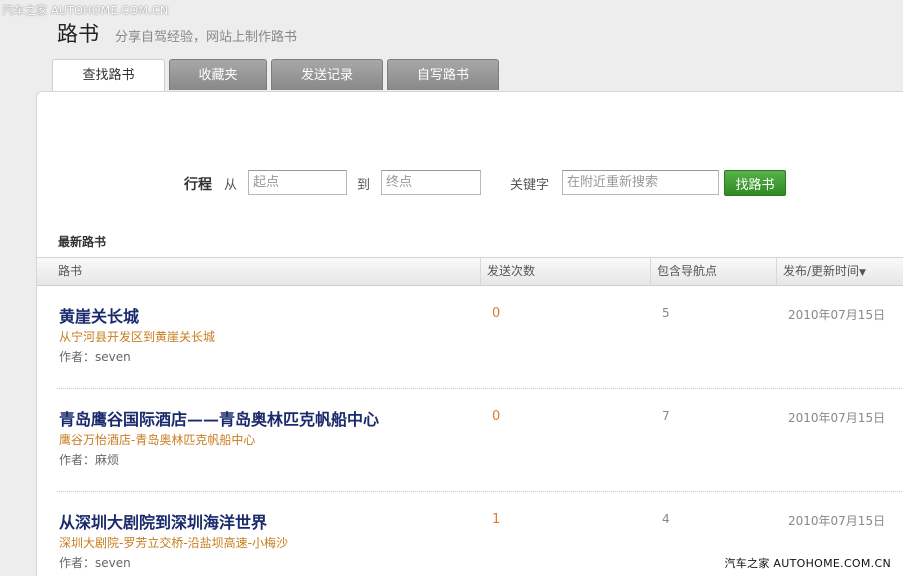  What do you see at coordinates (713, 271) in the screenshot?
I see `column-header-waypoints: 包含导航点` at bounding box center [713, 271].